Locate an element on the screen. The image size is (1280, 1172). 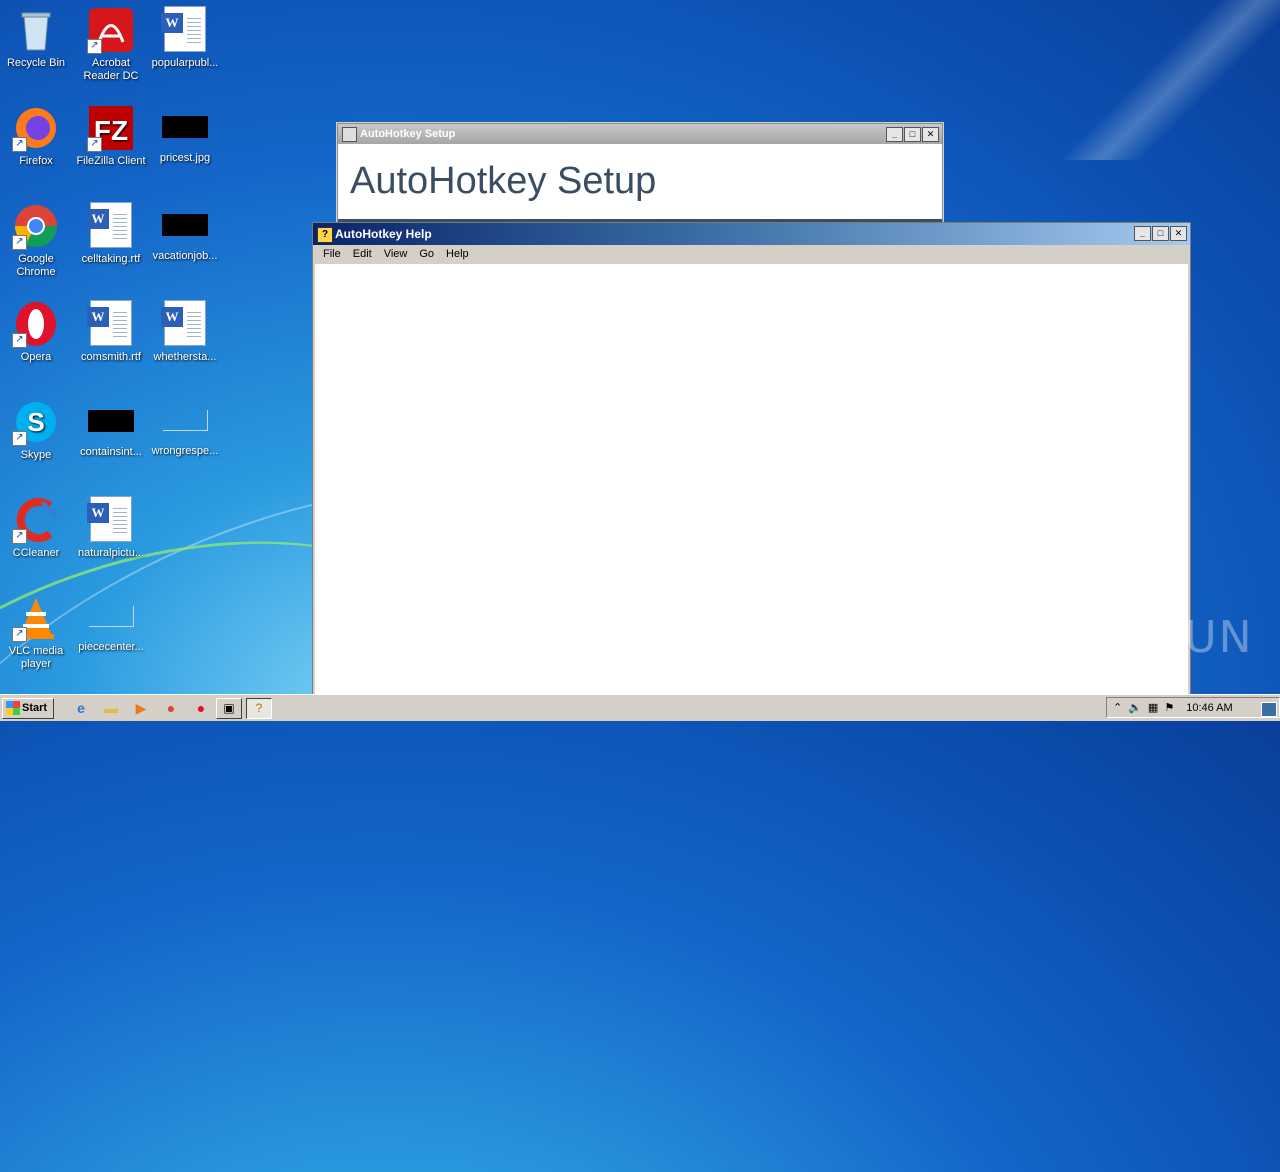
menu-edit: Edit is located at coordinates (362, 254).